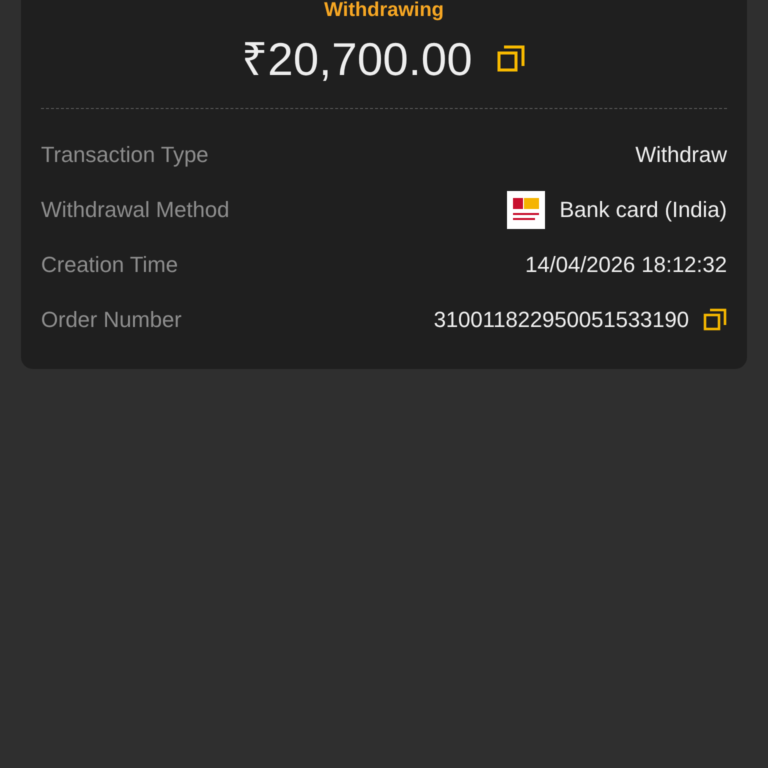 The width and height of the screenshot is (768, 768). Describe the element at coordinates (109, 265) in the screenshot. I see `detail-label: Creation Time` at that location.